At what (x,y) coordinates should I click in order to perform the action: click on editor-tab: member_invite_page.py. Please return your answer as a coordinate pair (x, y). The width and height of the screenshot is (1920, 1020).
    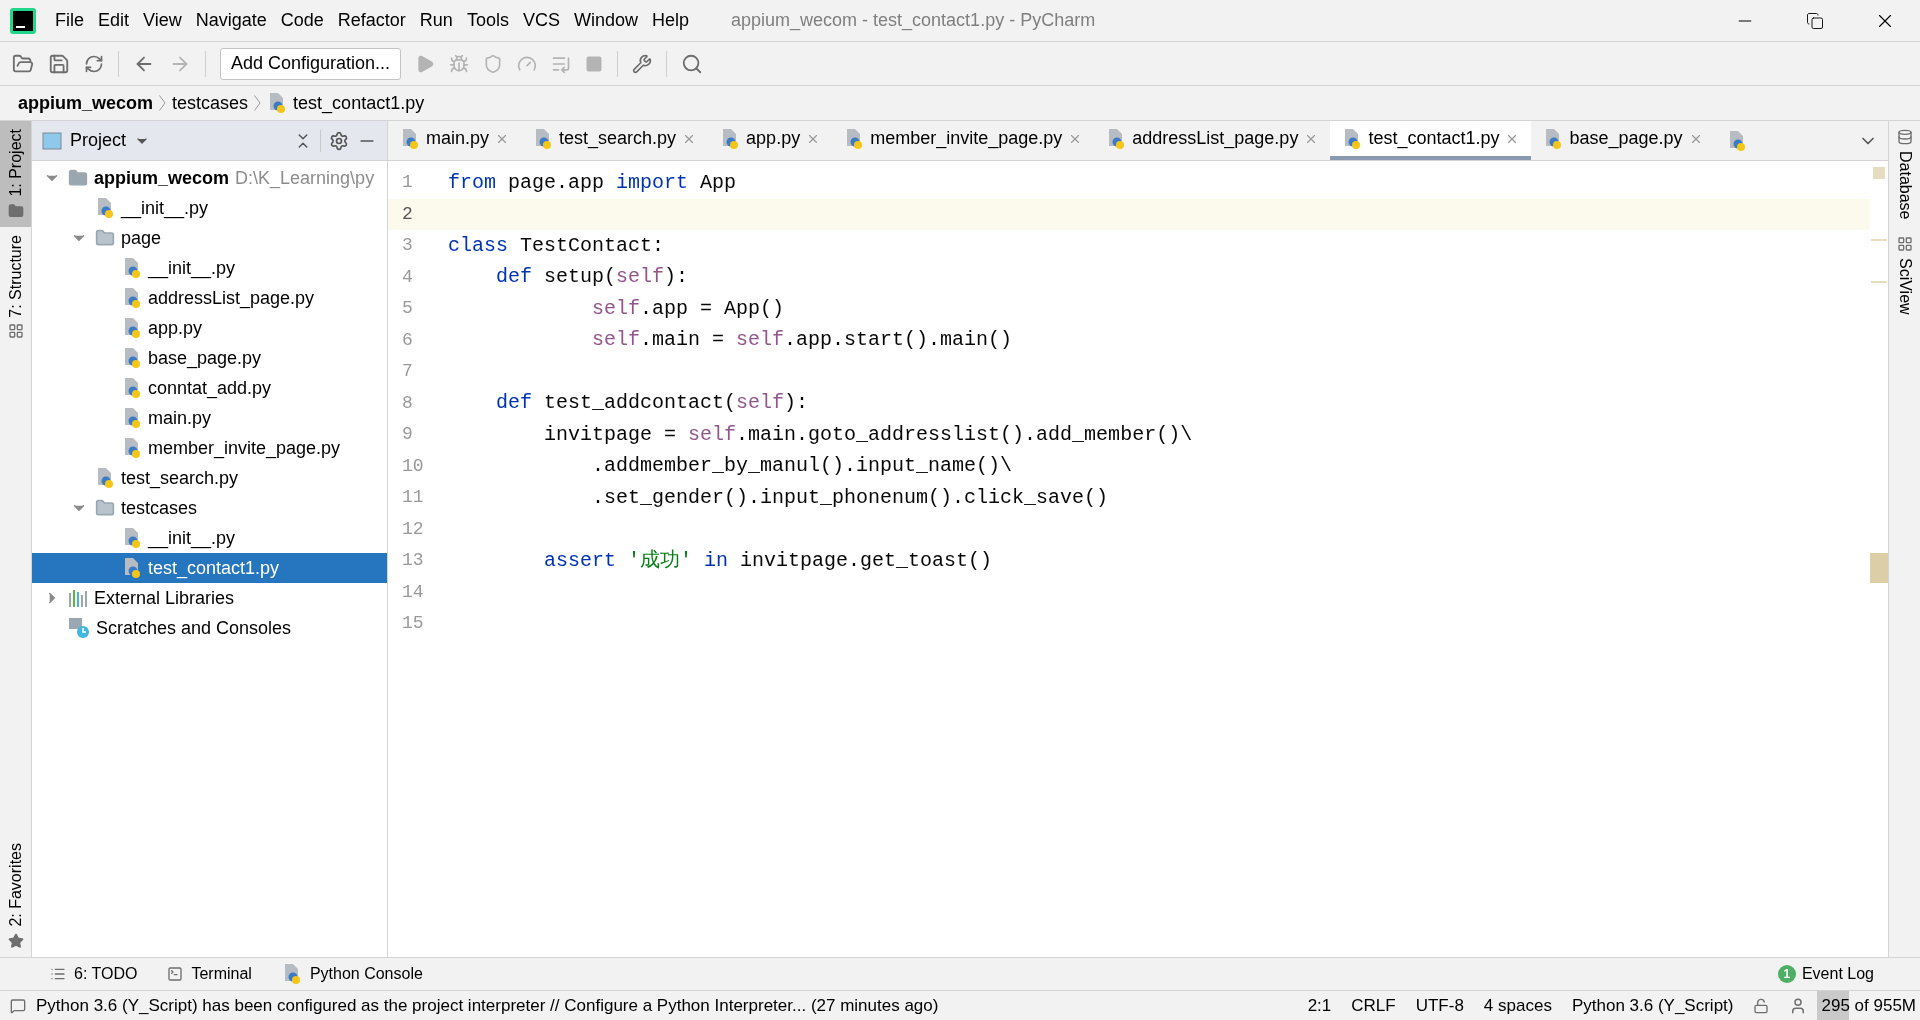
    Looking at the image, I should click on (963, 140).